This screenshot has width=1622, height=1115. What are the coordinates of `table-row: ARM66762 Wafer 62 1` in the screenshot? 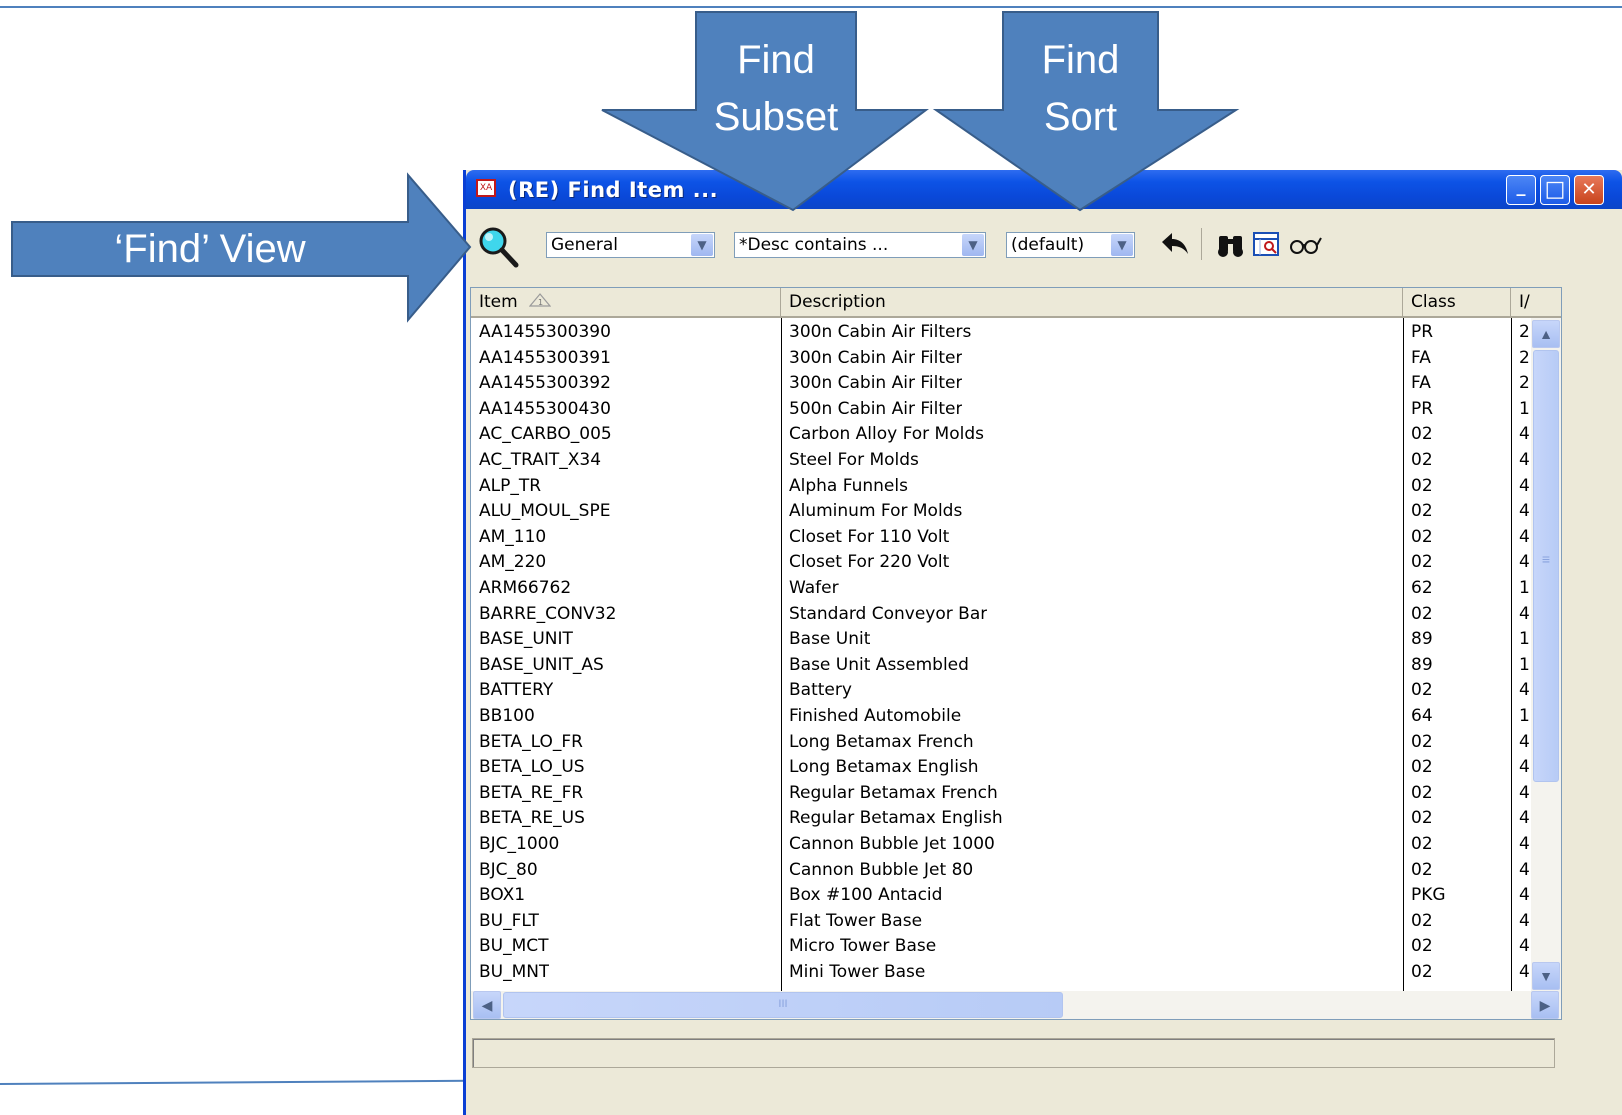 It's located at (1000, 589).